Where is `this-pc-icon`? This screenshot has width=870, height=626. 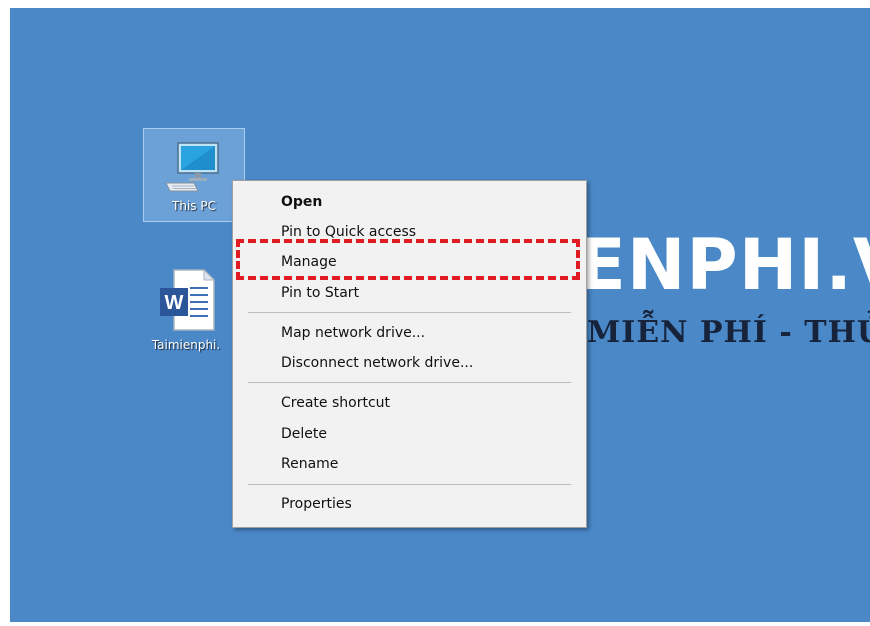 this-pc-icon is located at coordinates (192, 167).